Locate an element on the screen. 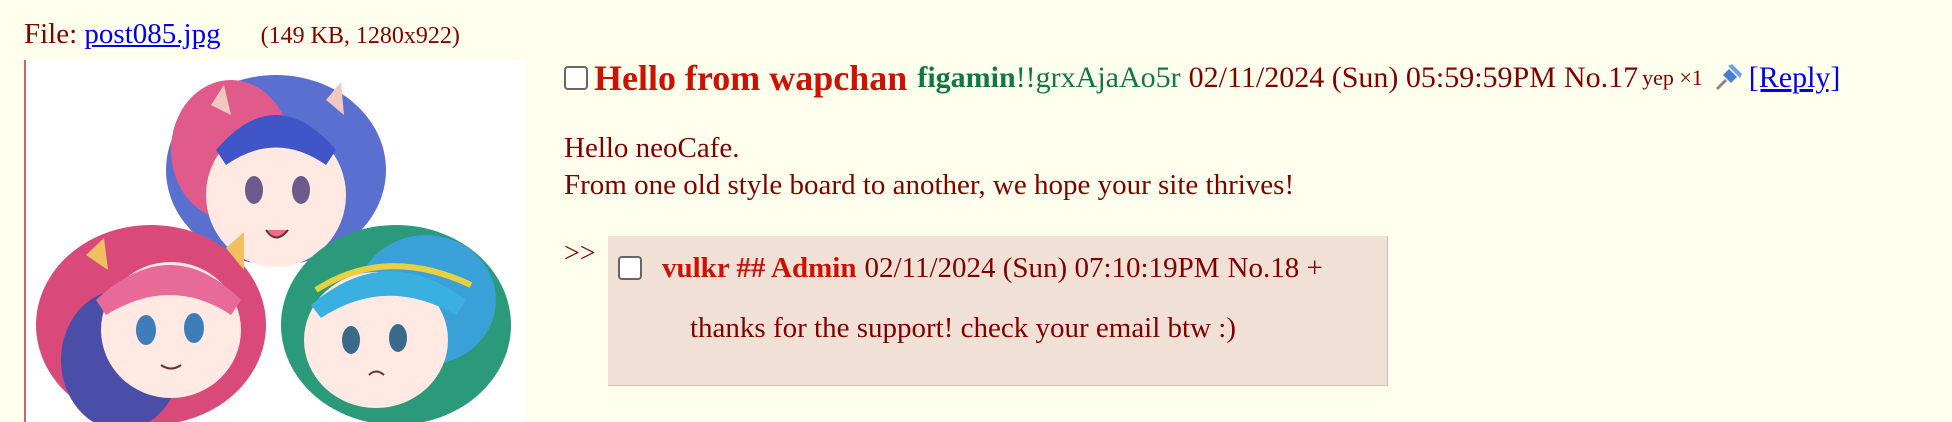 This screenshot has height=422, width=1952. comment-line: Hello neoCafe. is located at coordinates (652, 148).